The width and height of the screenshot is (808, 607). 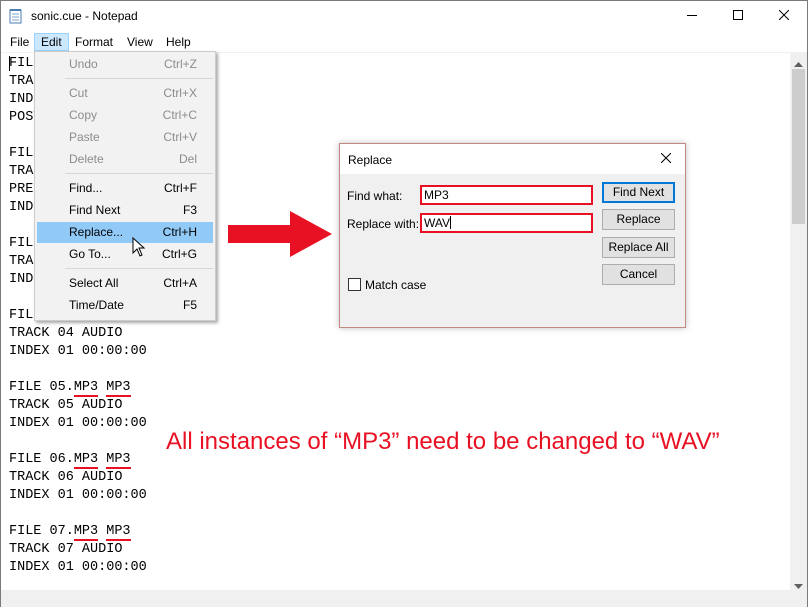 I want to click on menu-item-delete: Delete Del, so click(x=125, y=159).